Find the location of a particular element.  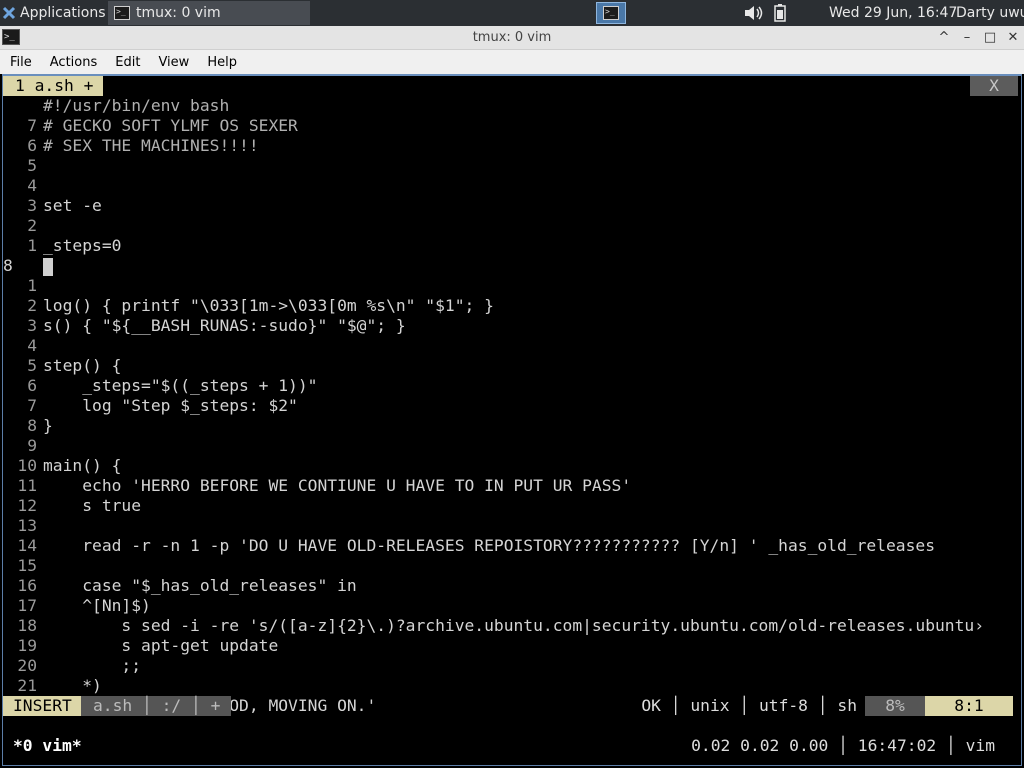

code-line: 19 s apt-get update is located at coordinates (140, 646).